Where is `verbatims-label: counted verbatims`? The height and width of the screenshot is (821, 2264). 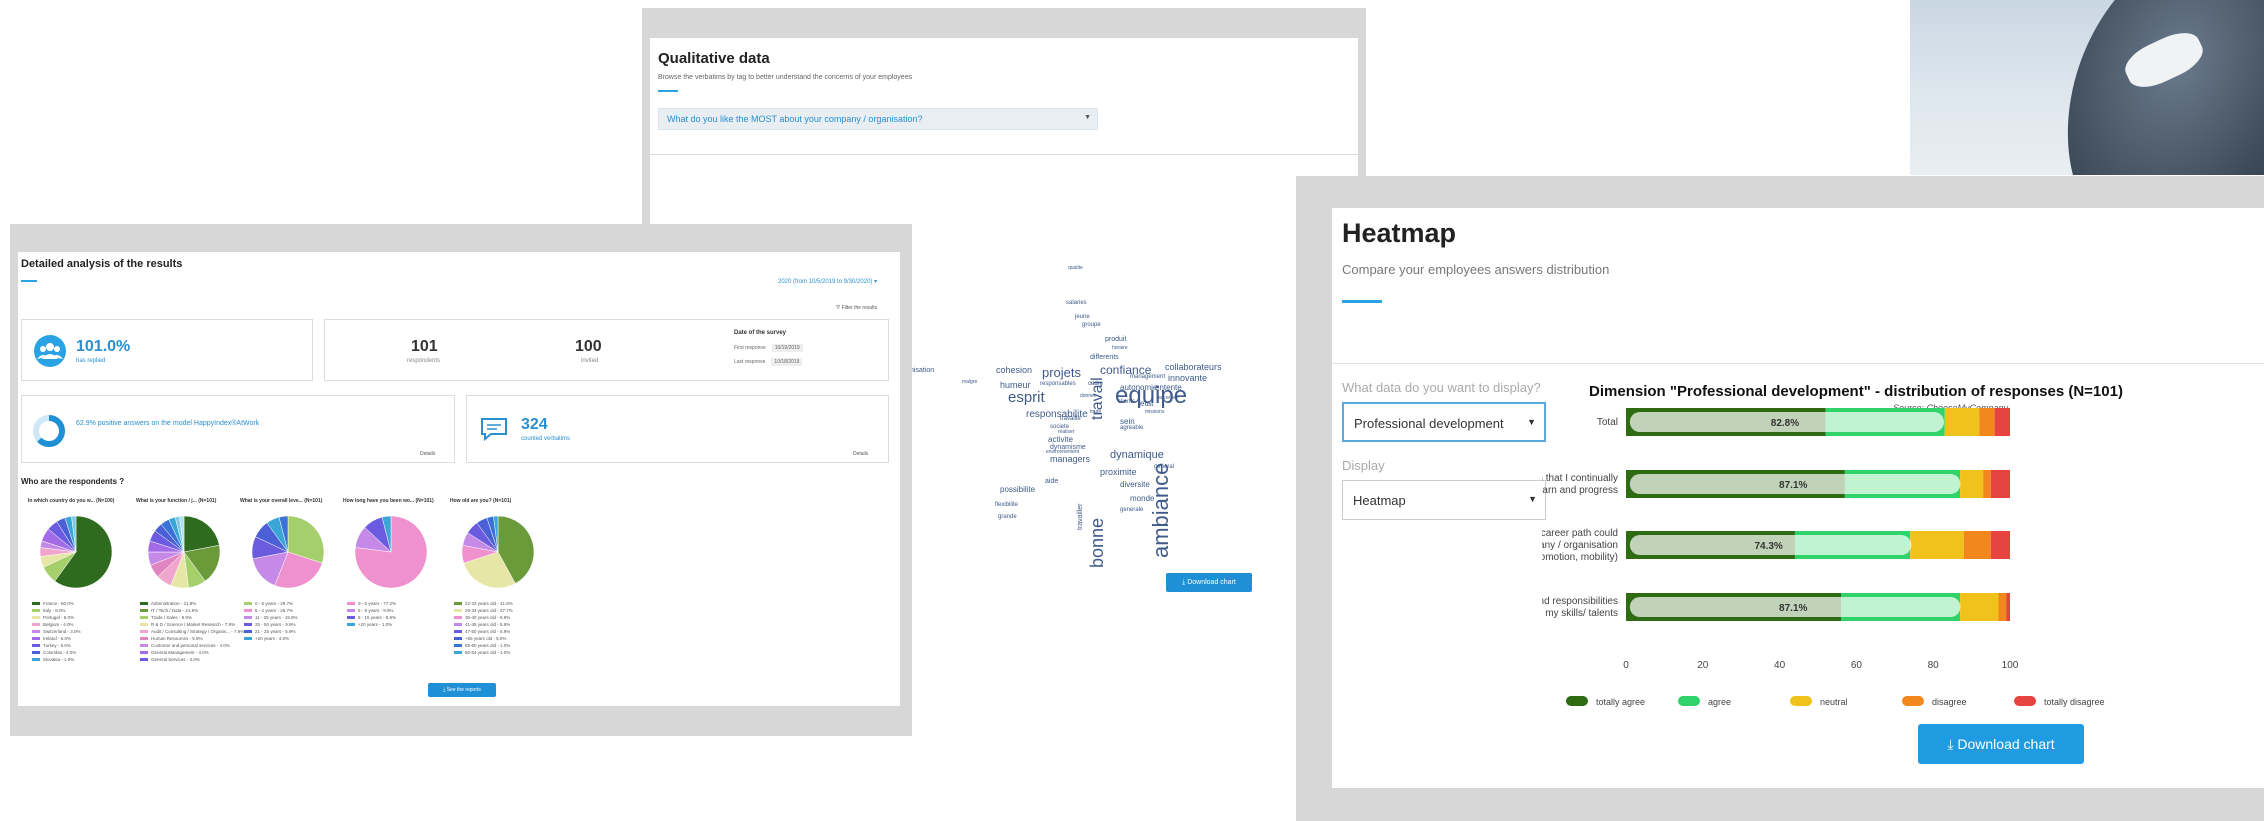 verbatims-label: counted verbatims is located at coordinates (546, 439).